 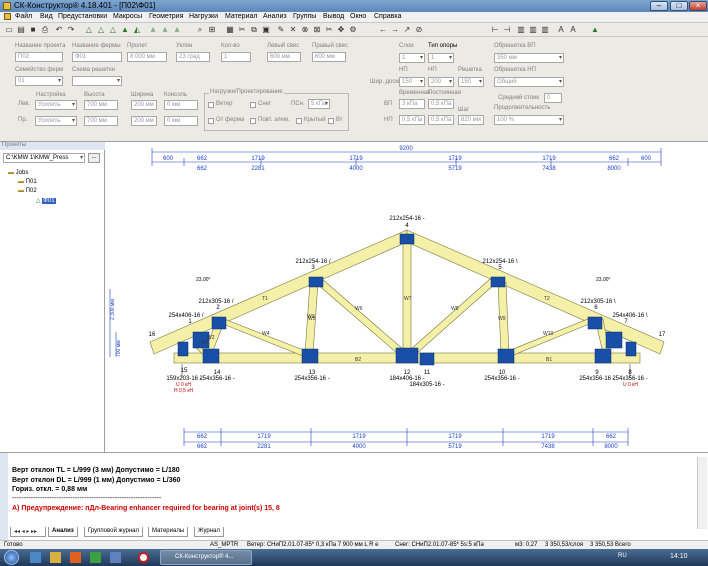 What do you see at coordinates (698, 6) in the screenshot?
I see `close-button: ×` at bounding box center [698, 6].